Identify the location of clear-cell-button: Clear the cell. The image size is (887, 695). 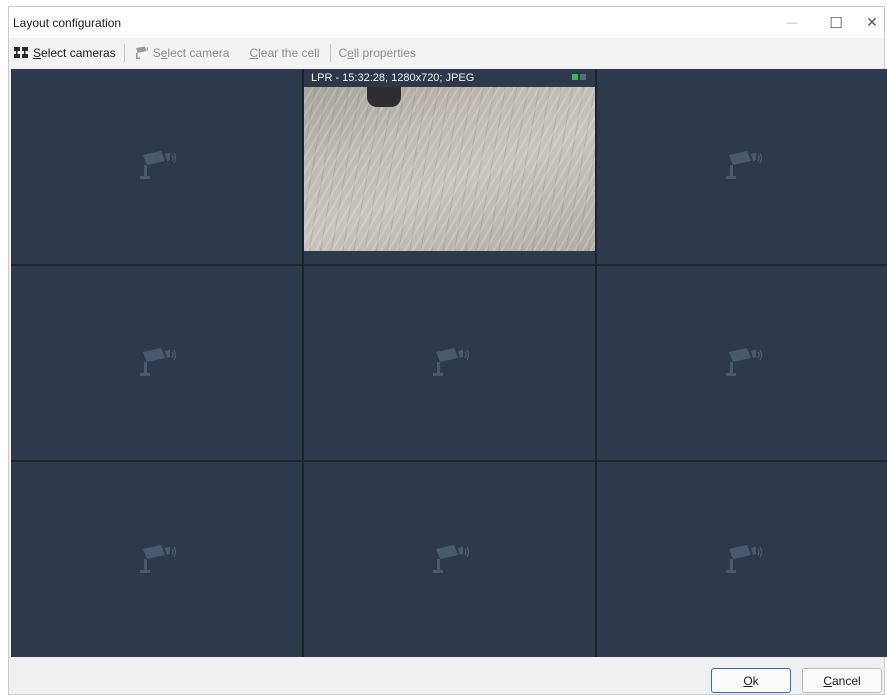
(284, 53).